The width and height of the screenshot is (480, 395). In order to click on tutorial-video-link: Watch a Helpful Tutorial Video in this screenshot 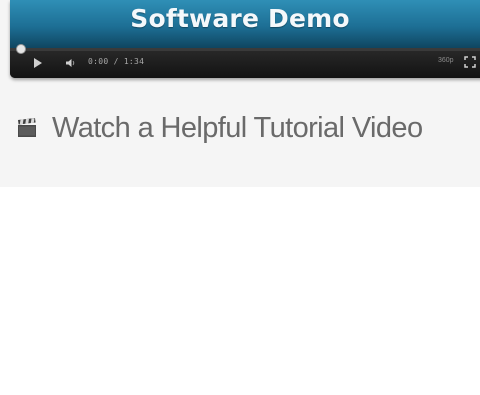, I will do `click(219, 128)`.